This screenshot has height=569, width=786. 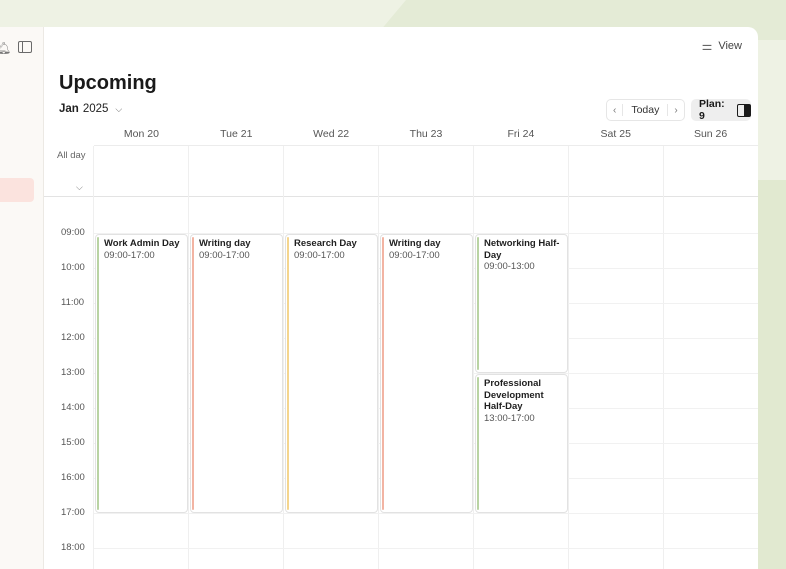 I want to click on view-button: ⚌ View, so click(x=722, y=46).